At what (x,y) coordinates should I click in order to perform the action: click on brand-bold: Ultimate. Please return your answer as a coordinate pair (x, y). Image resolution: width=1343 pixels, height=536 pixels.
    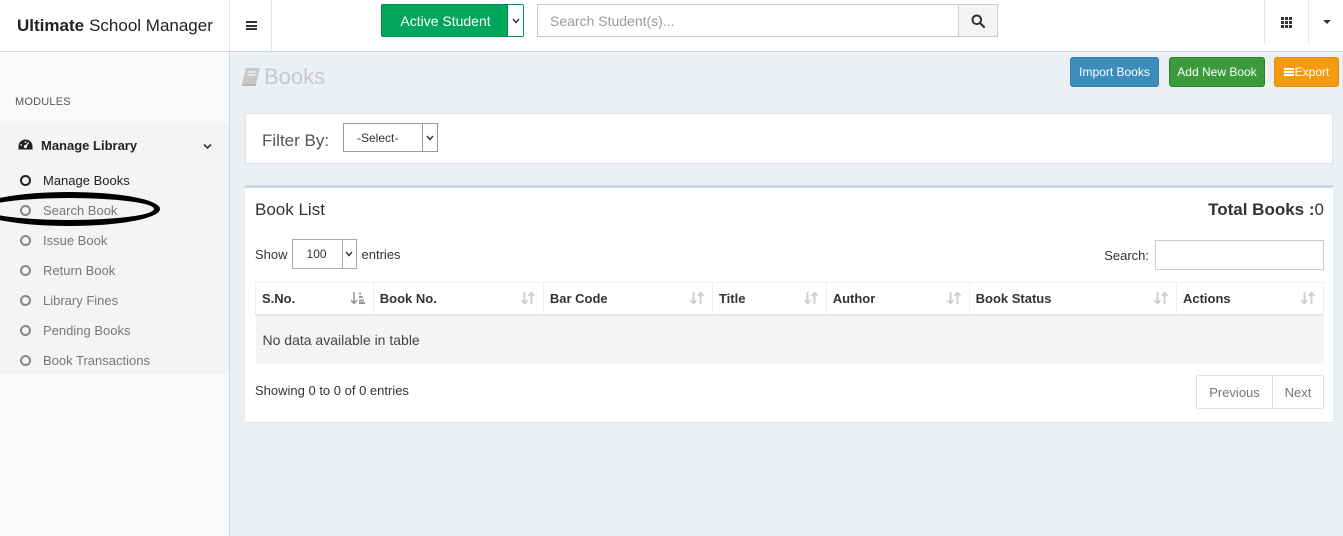
    Looking at the image, I should click on (51, 25).